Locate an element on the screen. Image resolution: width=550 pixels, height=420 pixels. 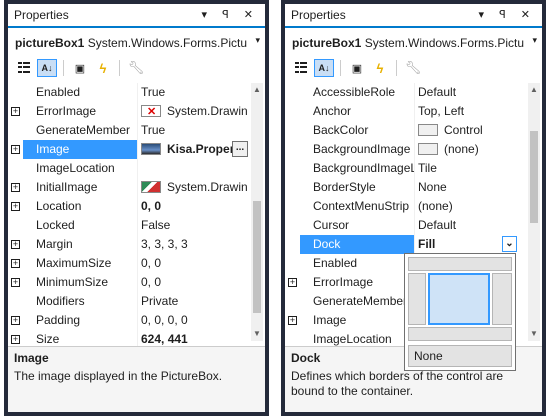
color-swatch-icon is located at coordinates (428, 130).